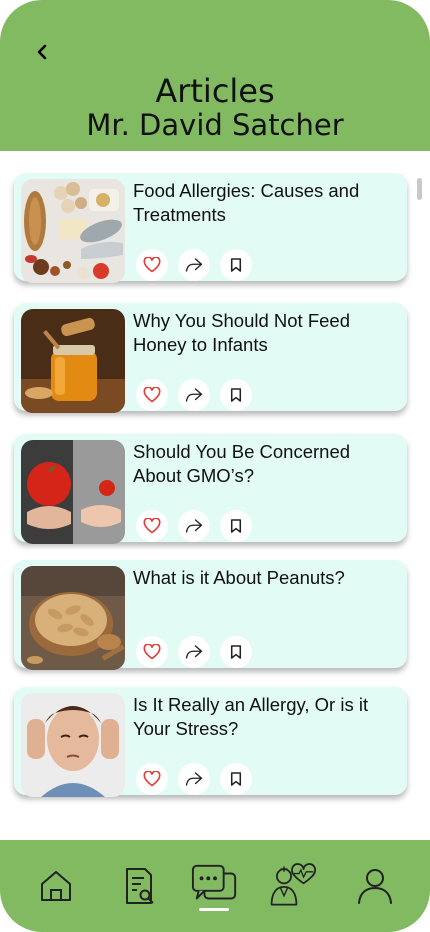 This screenshot has height=932, width=430. I want to click on article-card: Should You Be Concerned About GMO’s?, so click(210, 489).